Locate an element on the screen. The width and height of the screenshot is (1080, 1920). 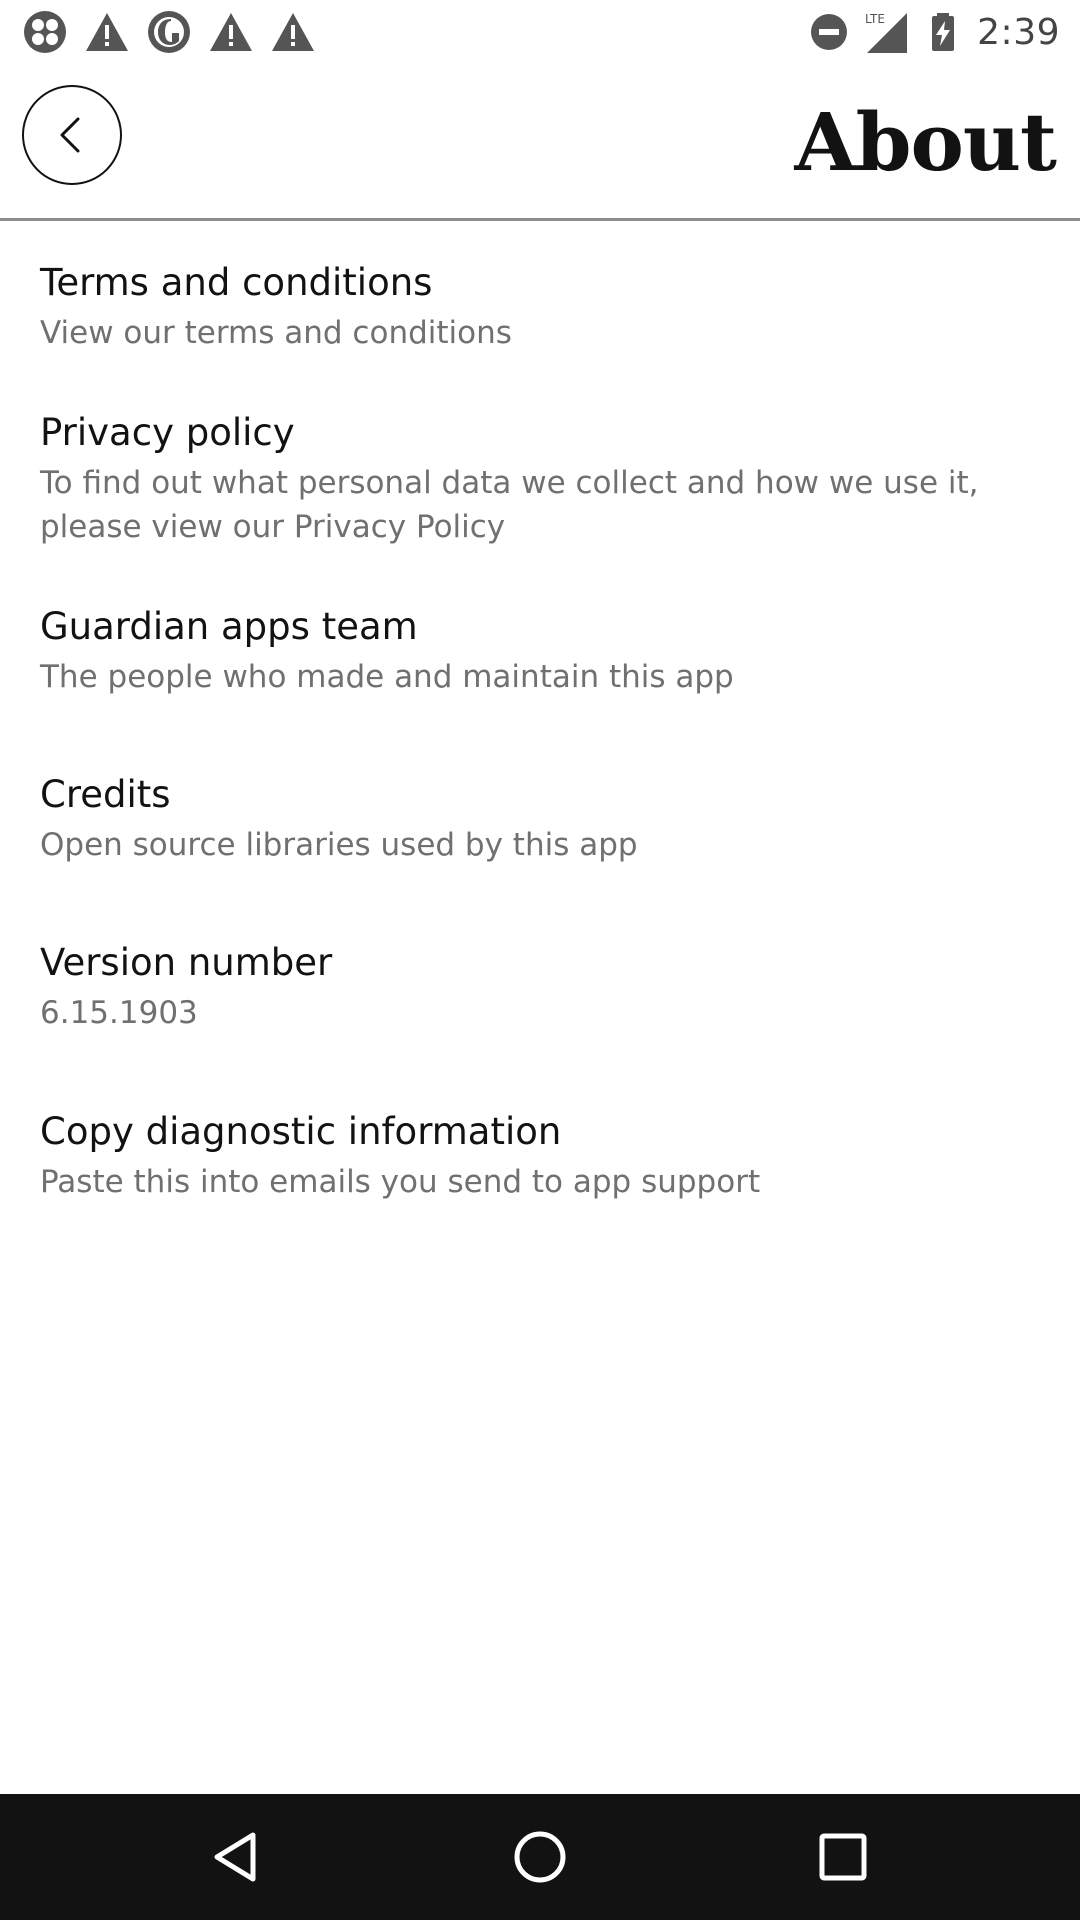
lte-label: LTE is located at coordinates (875, 19).